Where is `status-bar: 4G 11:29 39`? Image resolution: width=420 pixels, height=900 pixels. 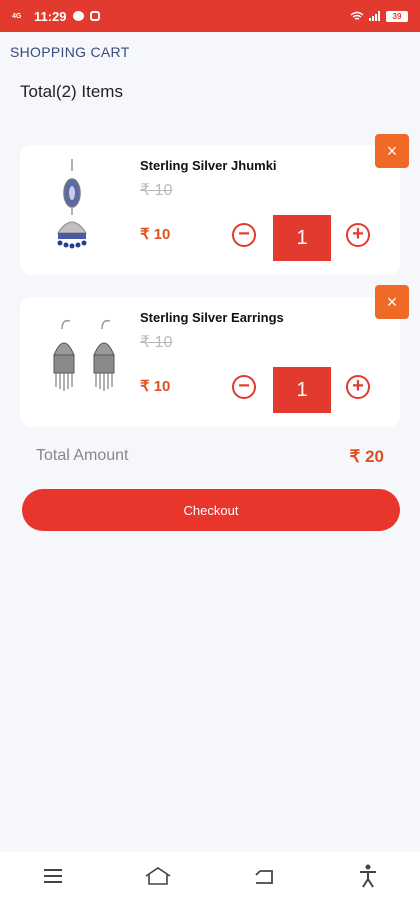 status-bar: 4G 11:29 39 is located at coordinates (210, 16).